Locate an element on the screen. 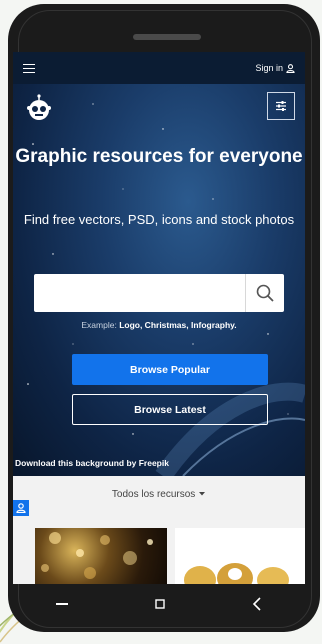  browse-latest-button: Browse Latest is located at coordinates (170, 409).